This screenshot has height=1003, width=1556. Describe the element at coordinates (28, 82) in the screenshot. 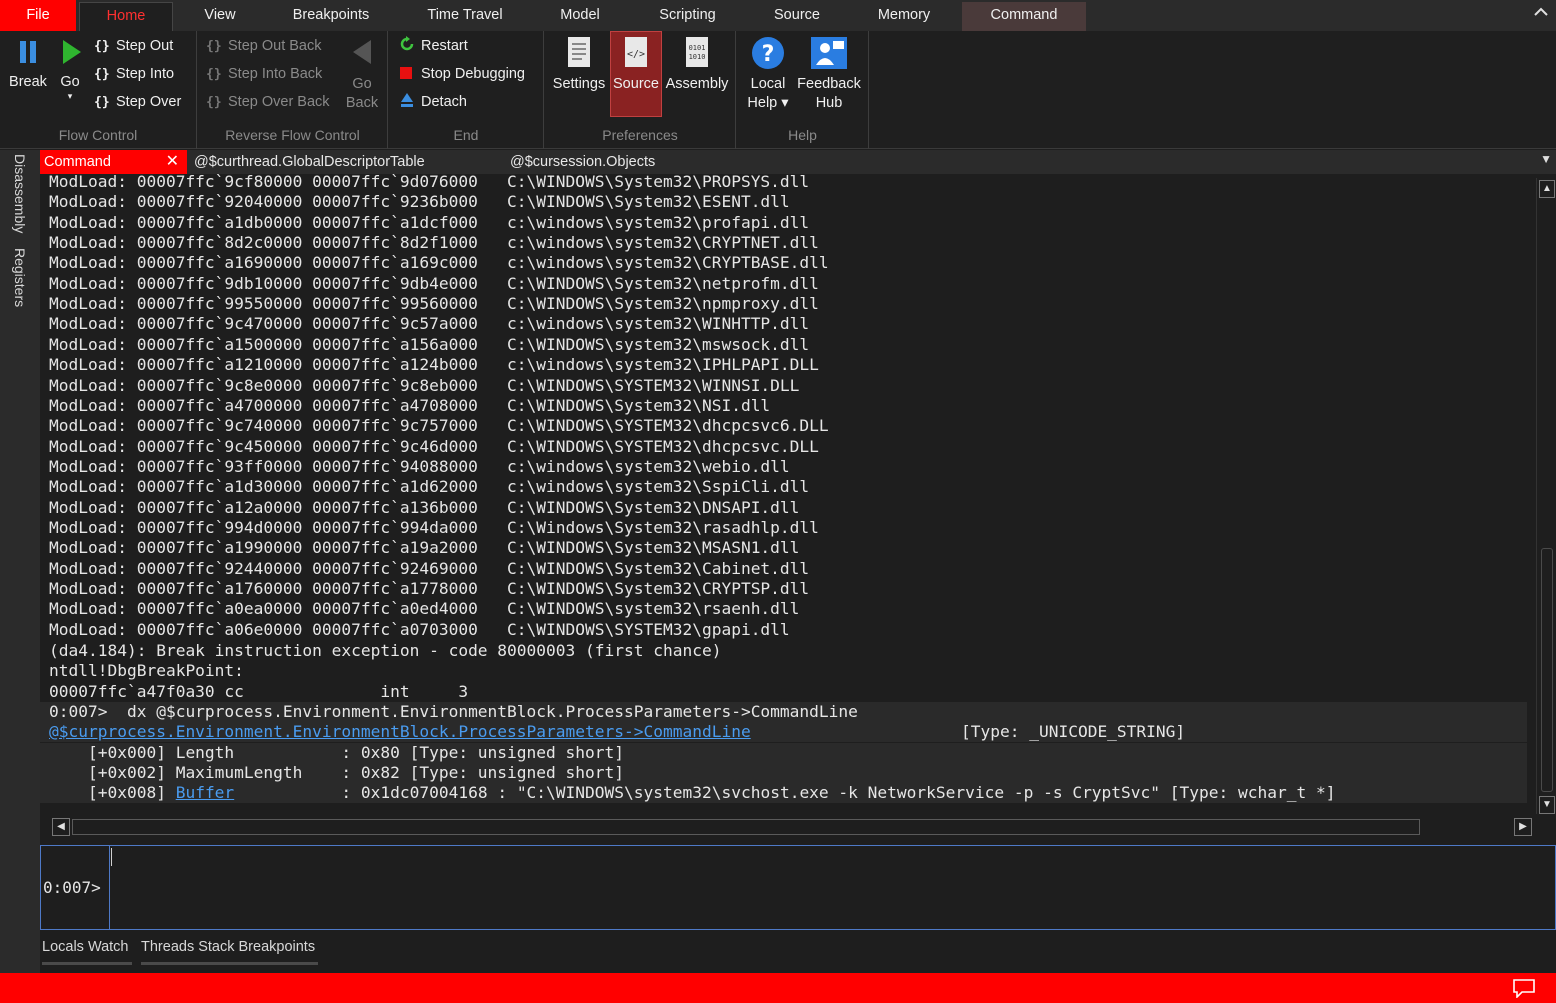

I see `break-label: Break` at that location.